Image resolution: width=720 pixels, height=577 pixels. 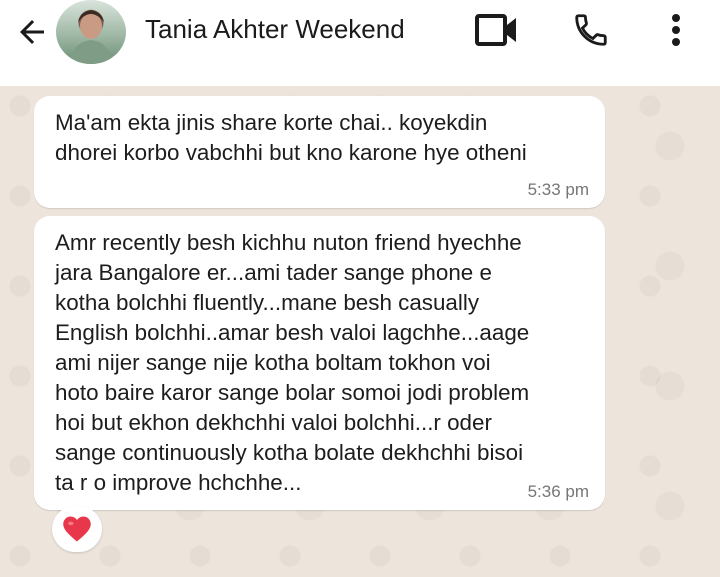 I want to click on contact-avatar, so click(x=91, y=32).